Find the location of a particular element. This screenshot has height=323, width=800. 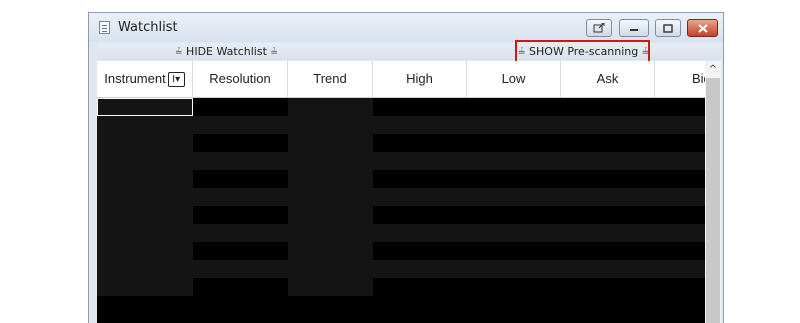

vertical-scrollbar: ^ is located at coordinates (713, 192).